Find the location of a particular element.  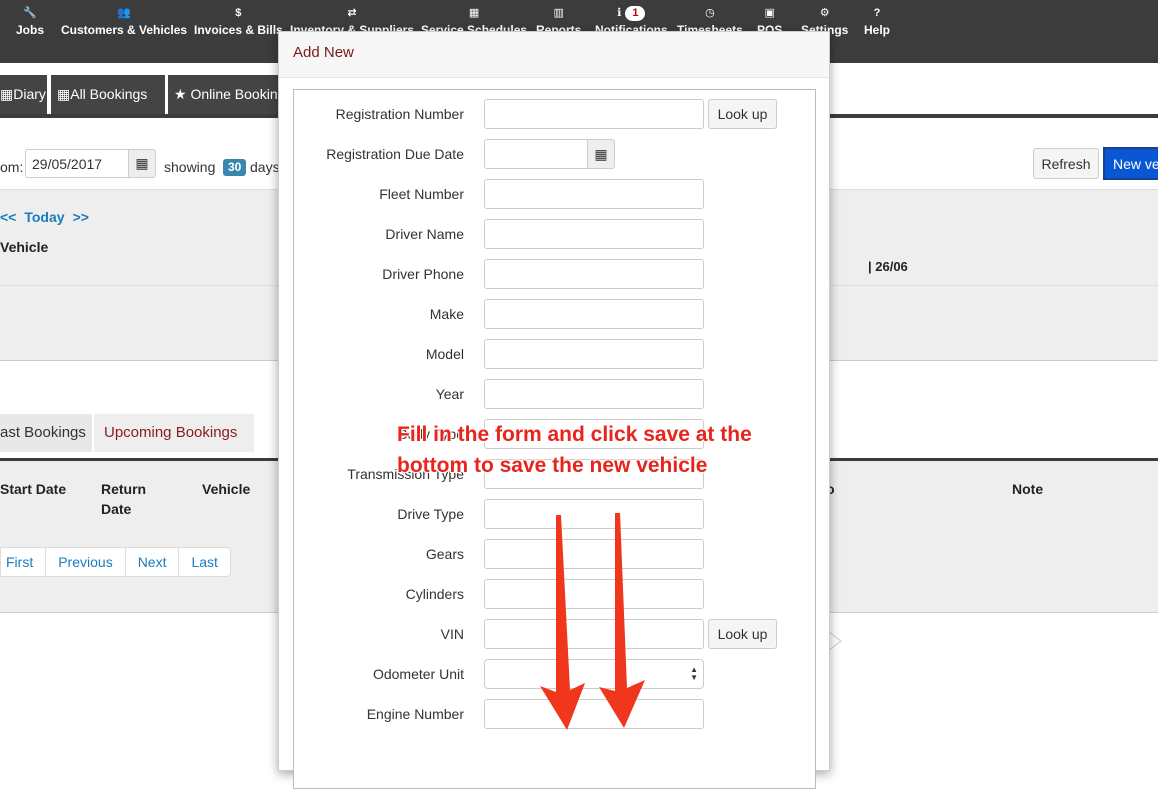

star-icon: ★ is located at coordinates (180, 94).